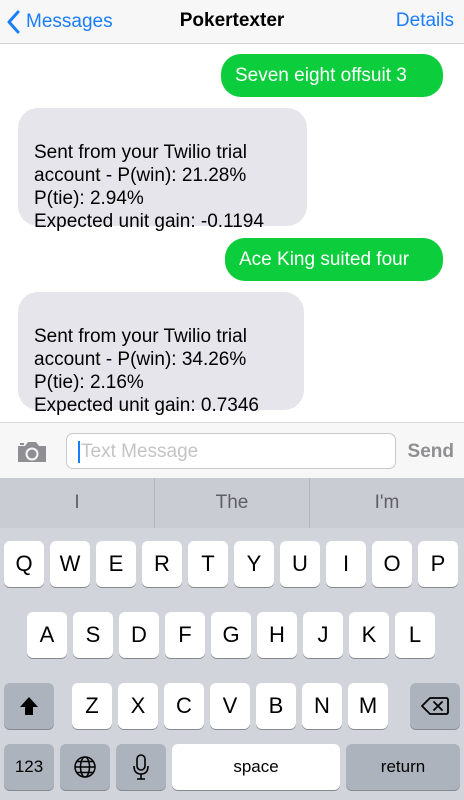  I want to click on key-e: E, so click(116, 564).